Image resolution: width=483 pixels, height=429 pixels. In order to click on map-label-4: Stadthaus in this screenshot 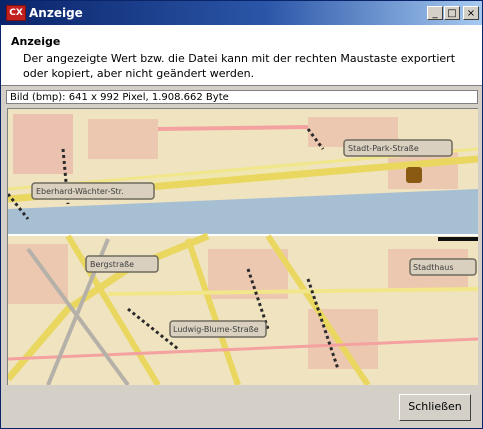, I will do `click(443, 267)`.